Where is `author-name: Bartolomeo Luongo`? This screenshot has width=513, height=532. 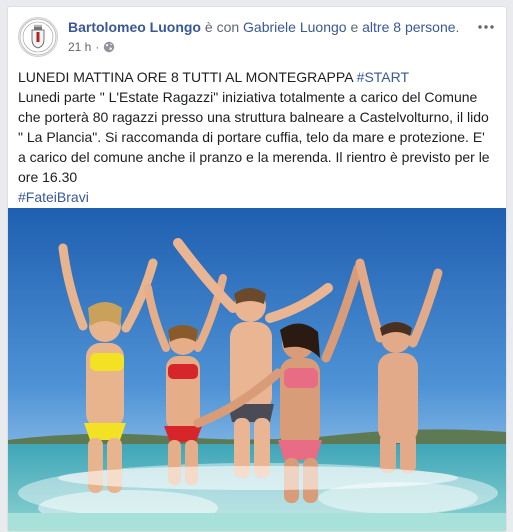
author-name: Bartolomeo Luongo is located at coordinates (134, 27).